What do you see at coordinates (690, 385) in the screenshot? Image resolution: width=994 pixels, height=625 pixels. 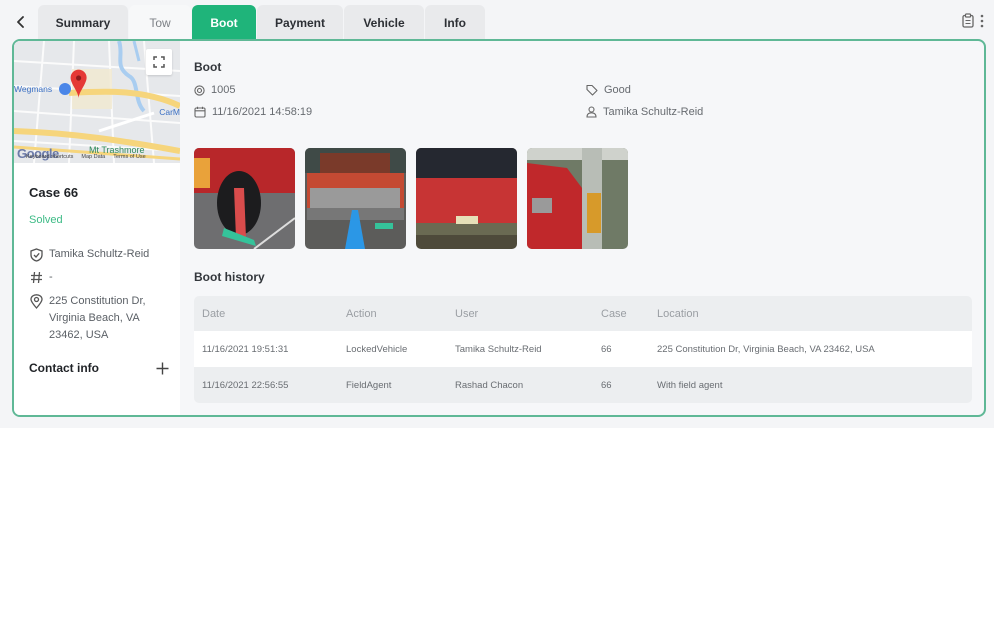 I see `cell-location: With field agent` at bounding box center [690, 385].